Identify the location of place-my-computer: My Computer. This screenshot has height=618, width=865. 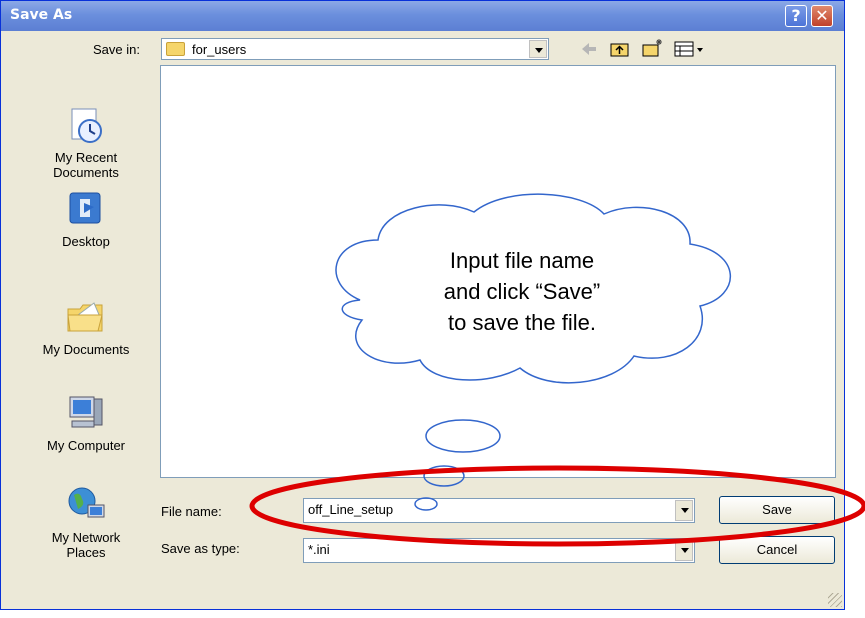
(86, 422).